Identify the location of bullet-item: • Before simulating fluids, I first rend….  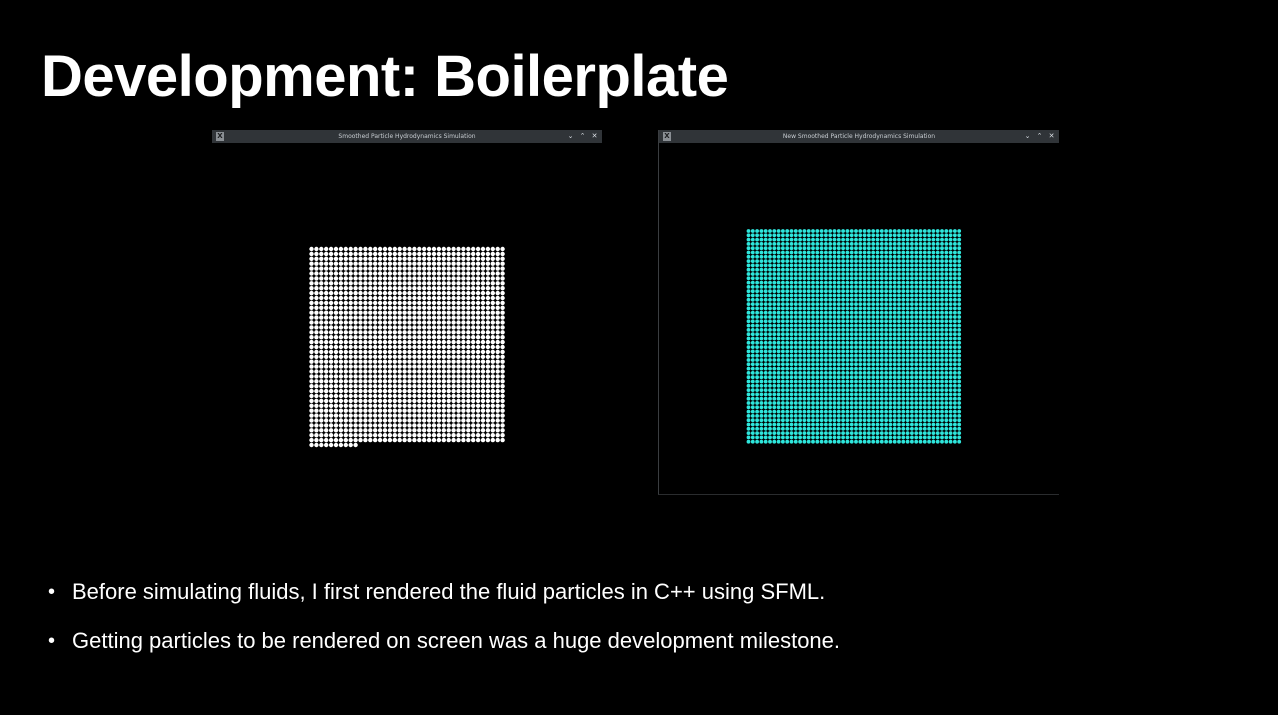
(444, 592).